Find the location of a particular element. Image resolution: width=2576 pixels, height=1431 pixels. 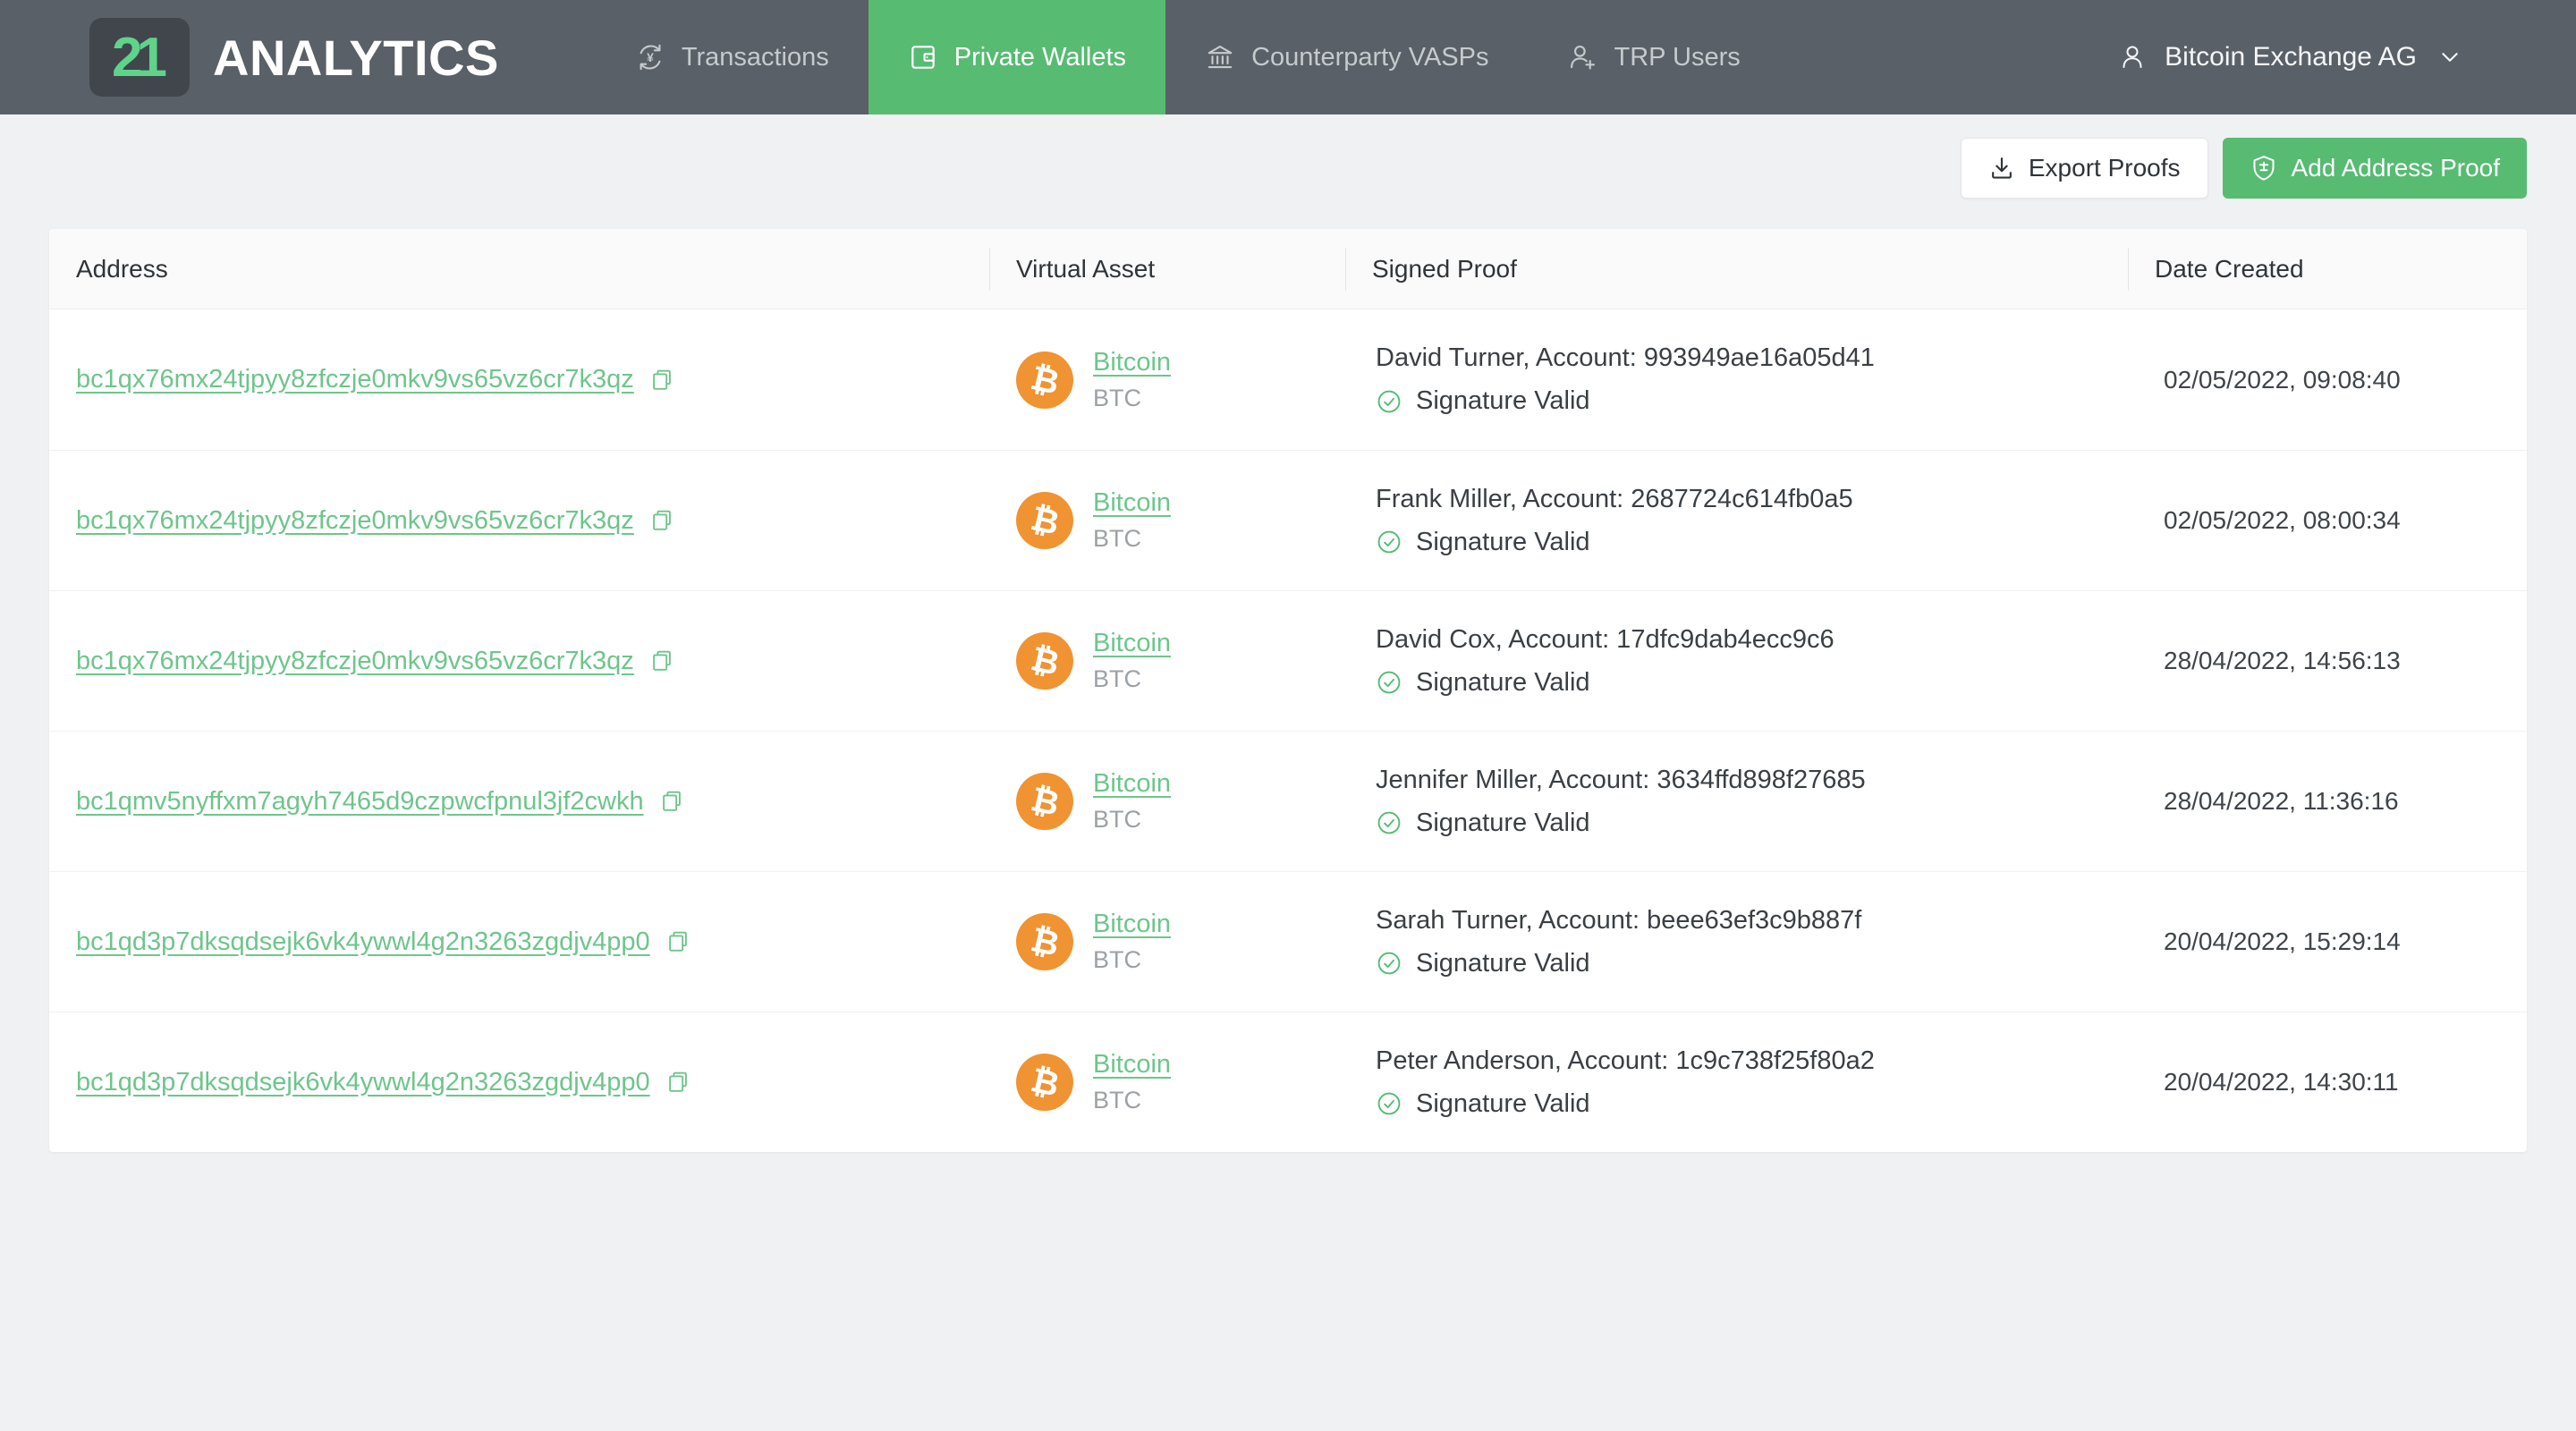

date-created: 20/04/2022, 15:29:14 is located at coordinates (2282, 941).